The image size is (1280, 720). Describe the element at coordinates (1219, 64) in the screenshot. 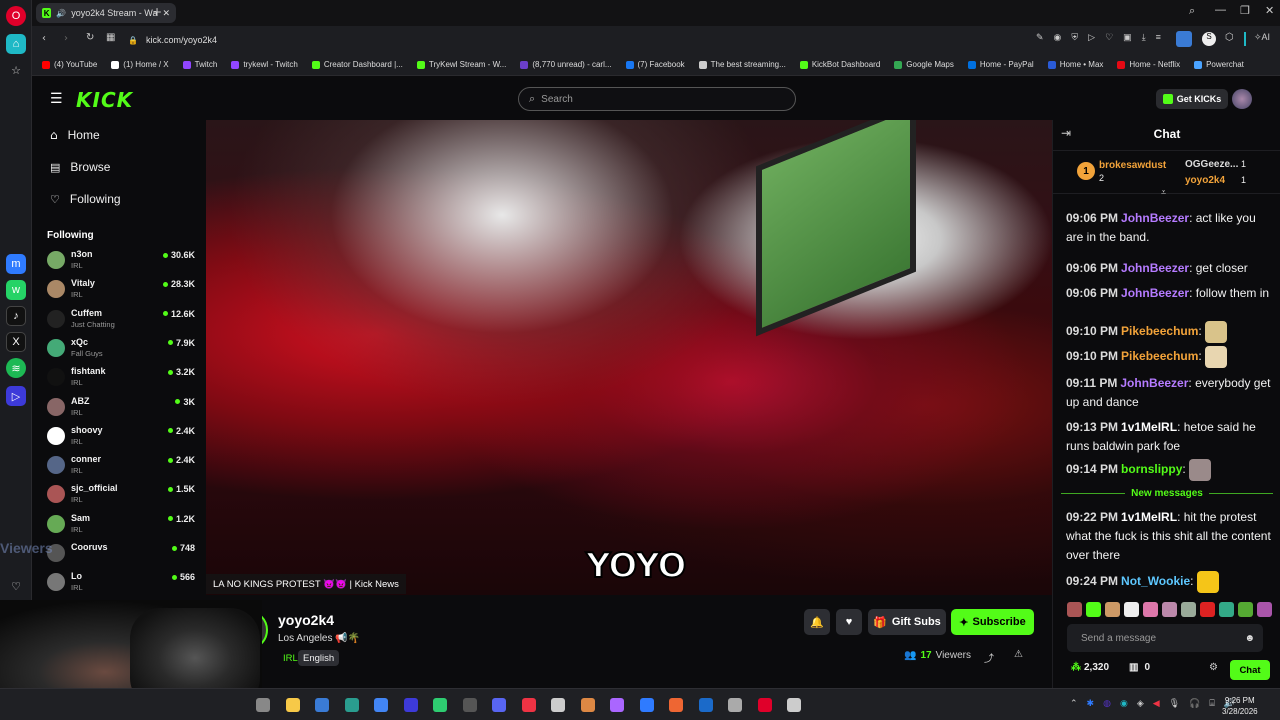

I see `bookmark-item: Powerchat` at that location.